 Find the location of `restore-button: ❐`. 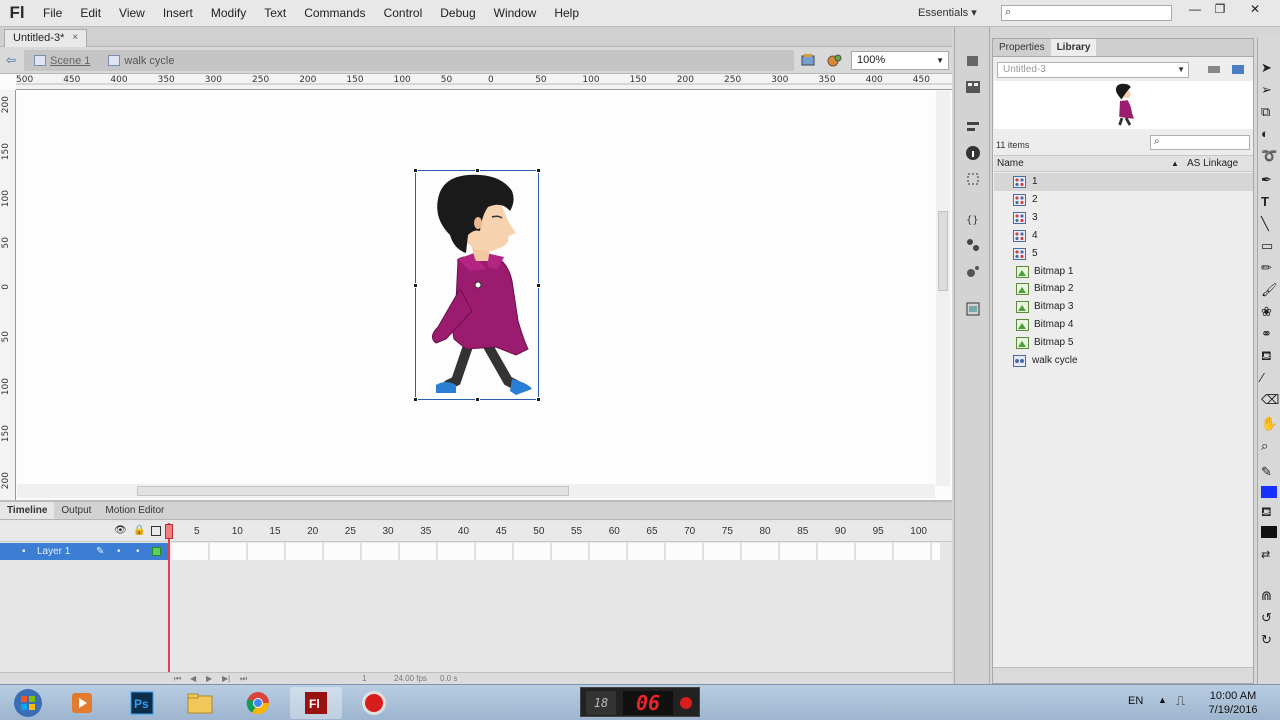

restore-button: ❐ is located at coordinates (1220, 10).